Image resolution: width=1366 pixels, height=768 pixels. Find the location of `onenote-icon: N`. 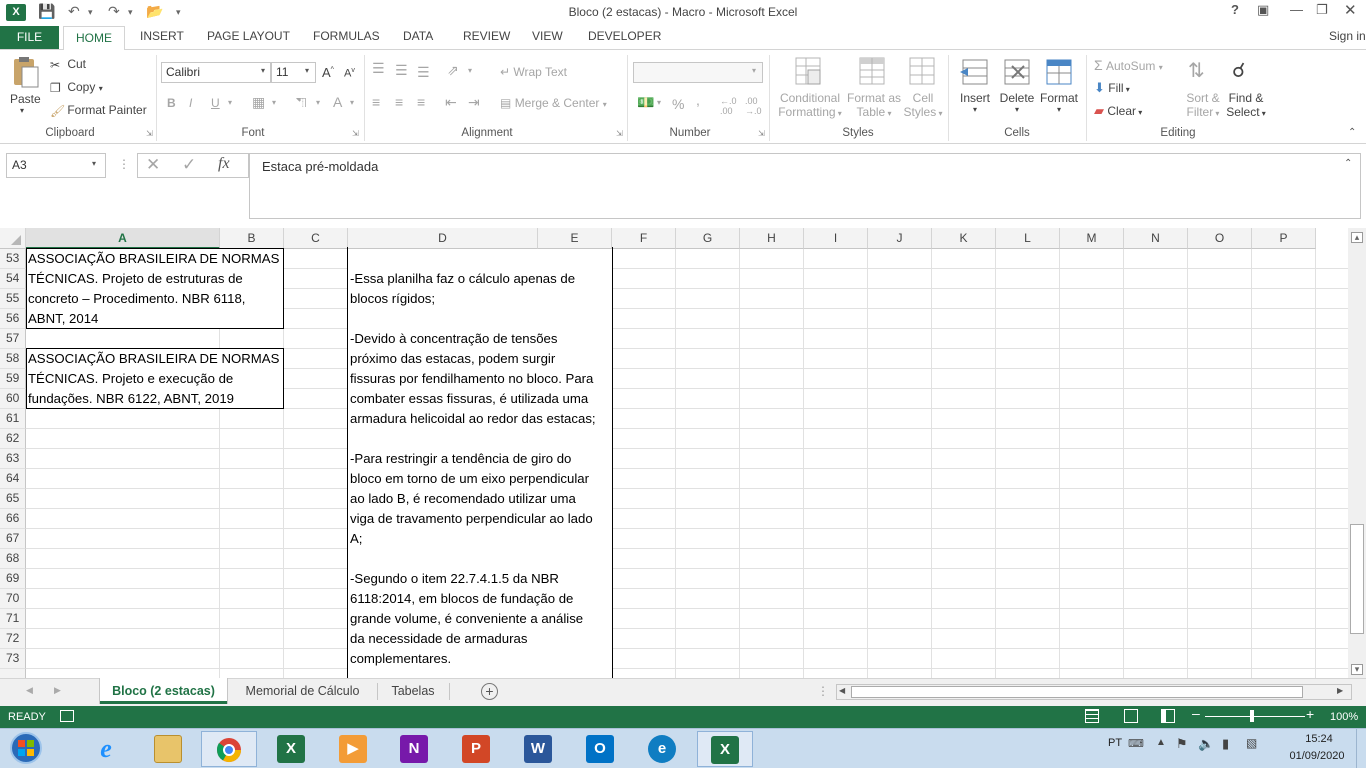

onenote-icon: N is located at coordinates (414, 749).